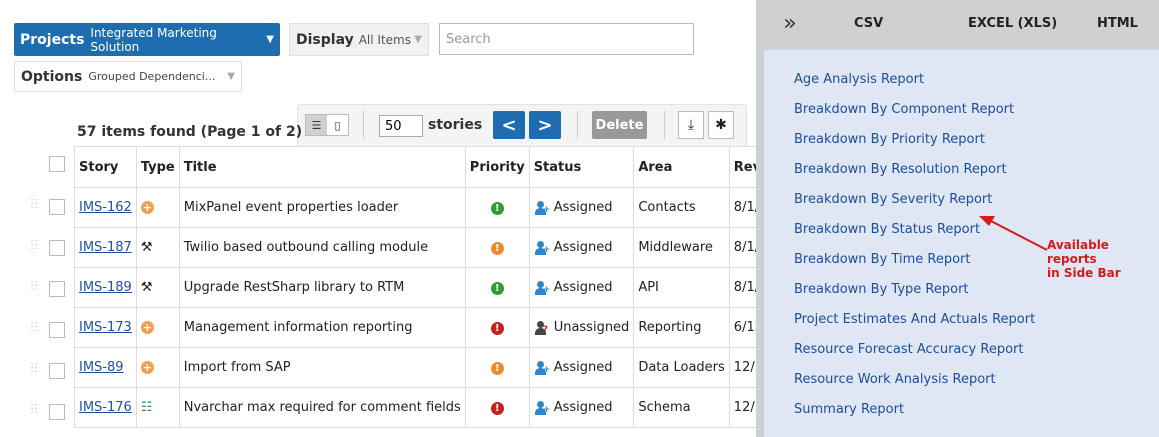 This screenshot has width=1159, height=437. What do you see at coordinates (157, 407) in the screenshot?
I see `type-cell: ☷` at bounding box center [157, 407].